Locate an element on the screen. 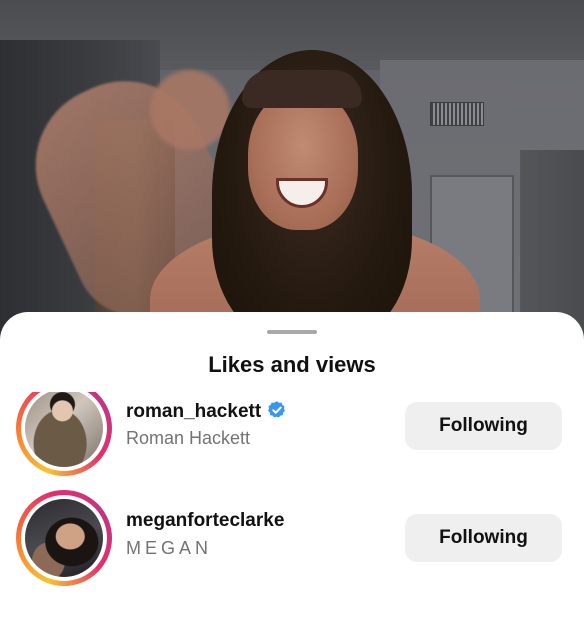 The image size is (584, 624). full-name: MEGAN is located at coordinates (169, 548).